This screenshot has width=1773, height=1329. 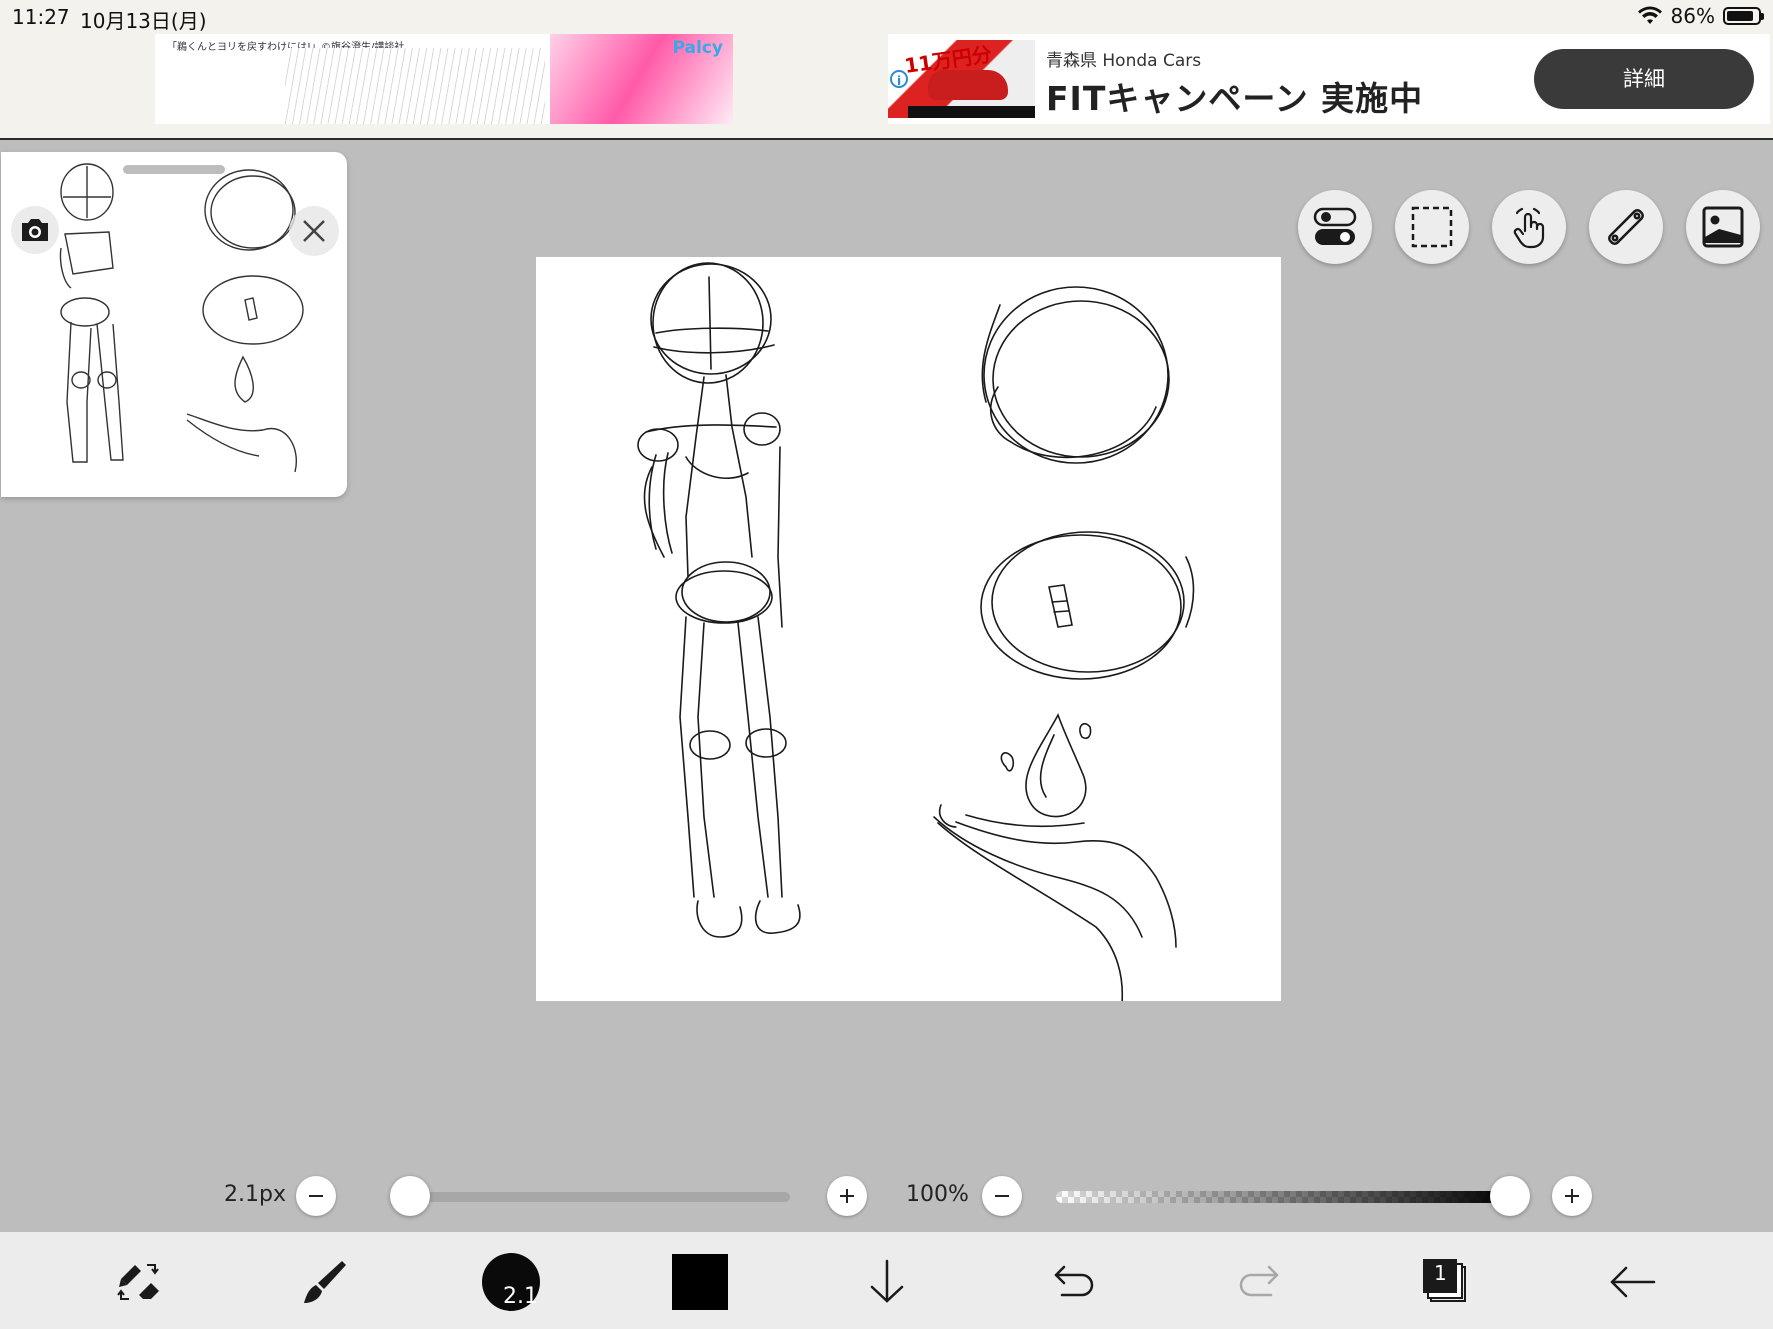 I want to click on redo-button, so click(x=1260, y=1282).